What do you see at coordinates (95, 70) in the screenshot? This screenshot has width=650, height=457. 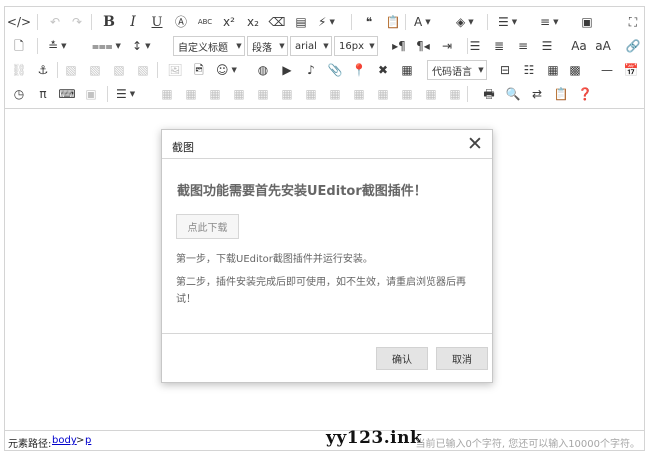 I see `image-none-icon: ▧` at bounding box center [95, 70].